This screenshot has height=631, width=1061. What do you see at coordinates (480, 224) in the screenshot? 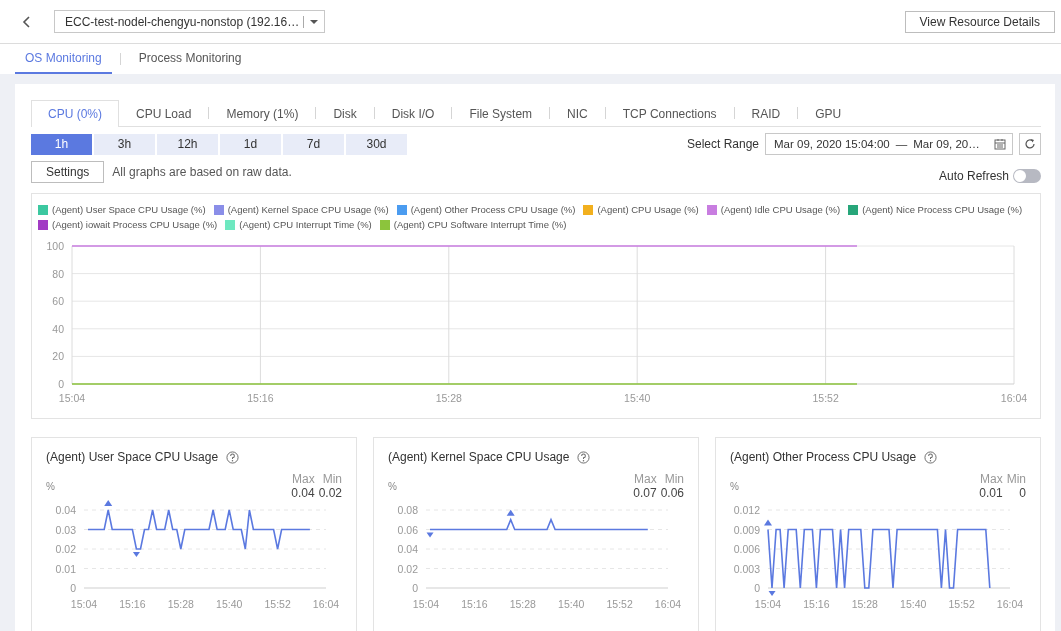
I see `legend-label: (Agent) CPU Software Interrupt Time (%)` at bounding box center [480, 224].